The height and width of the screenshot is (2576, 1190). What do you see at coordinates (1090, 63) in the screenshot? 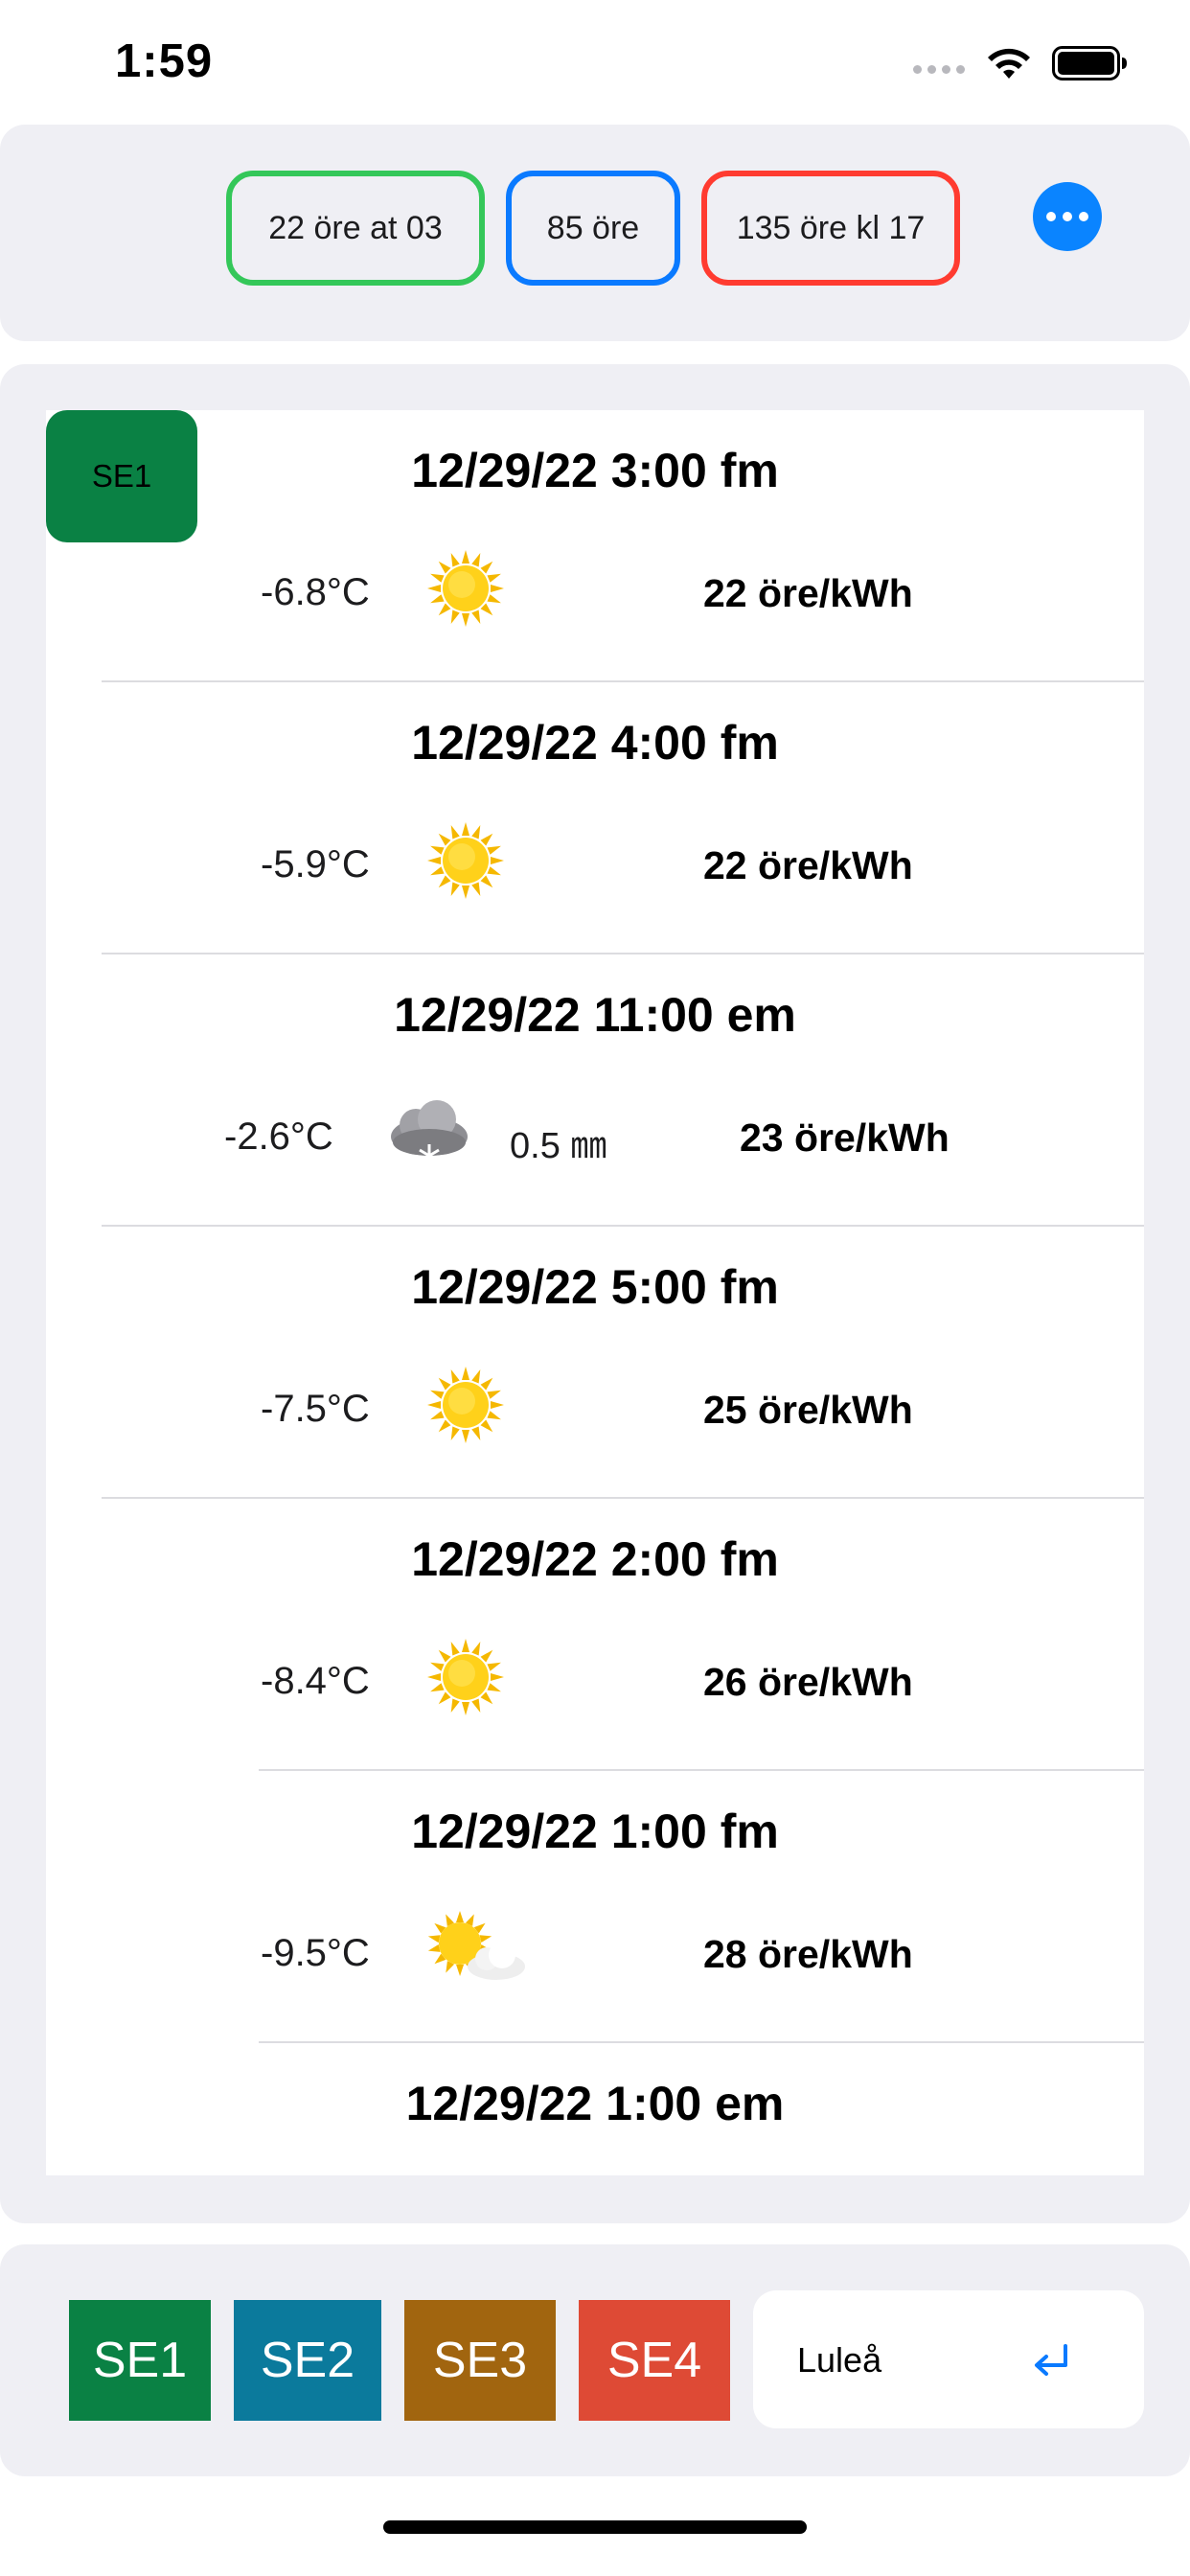
I see `battery-icon` at bounding box center [1090, 63].